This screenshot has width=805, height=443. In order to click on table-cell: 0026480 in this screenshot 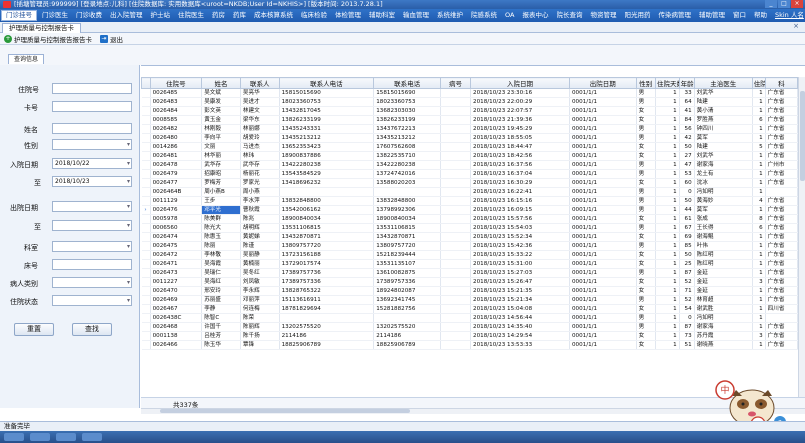, I will do `click(176, 138)`.